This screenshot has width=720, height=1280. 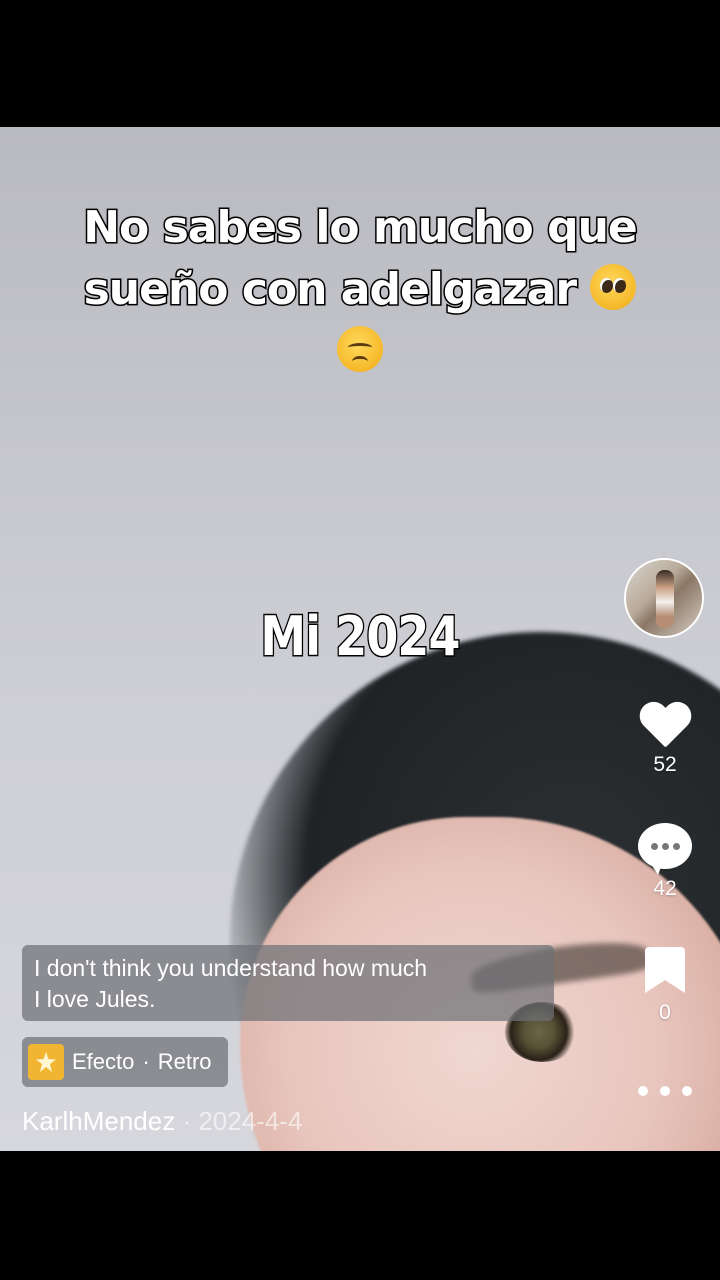 What do you see at coordinates (360, 637) in the screenshot?
I see `center-caption: Mi 2024` at bounding box center [360, 637].